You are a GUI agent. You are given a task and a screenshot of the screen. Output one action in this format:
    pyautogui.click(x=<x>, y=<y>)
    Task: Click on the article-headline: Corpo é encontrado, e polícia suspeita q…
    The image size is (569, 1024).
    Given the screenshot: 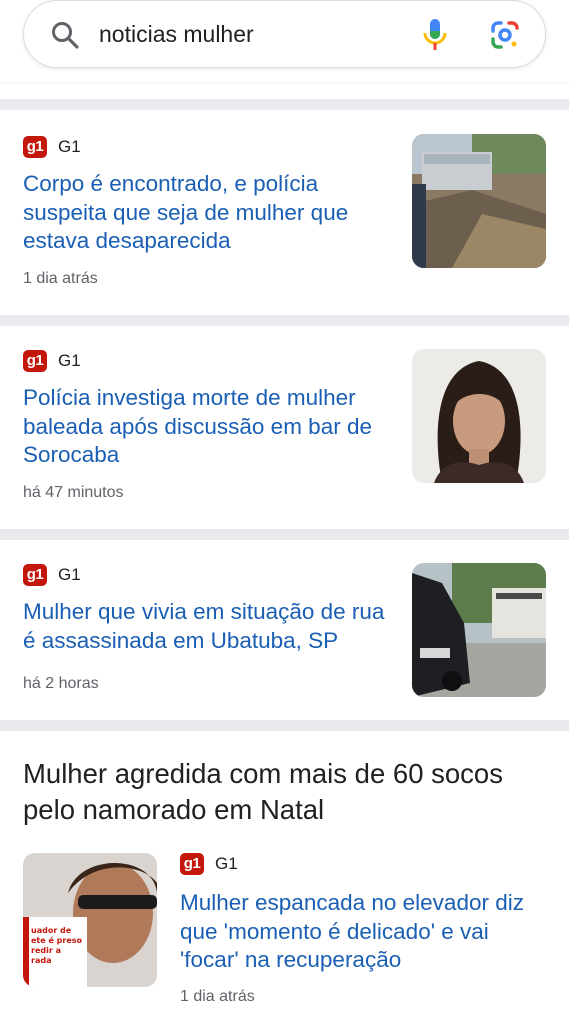 What is the action you would take?
    pyautogui.click(x=208, y=213)
    